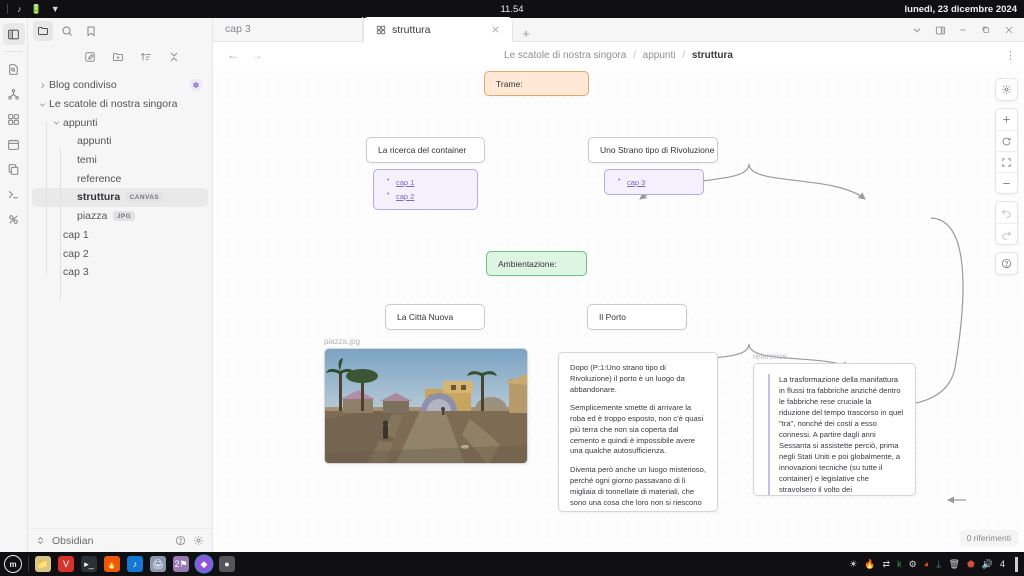 The height and width of the screenshot is (576, 1024). I want to click on breadcrumb-part-1: appunti, so click(659, 55).